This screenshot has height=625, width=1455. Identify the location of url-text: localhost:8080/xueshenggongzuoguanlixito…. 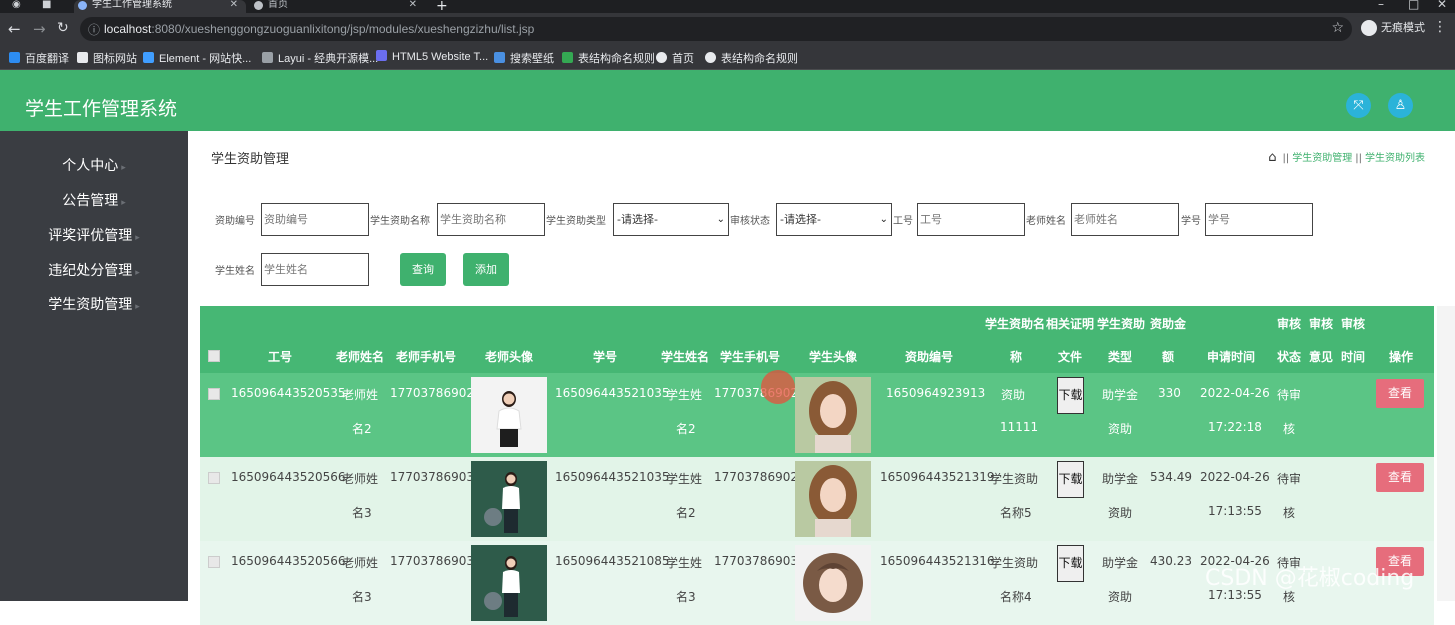
(319, 29).